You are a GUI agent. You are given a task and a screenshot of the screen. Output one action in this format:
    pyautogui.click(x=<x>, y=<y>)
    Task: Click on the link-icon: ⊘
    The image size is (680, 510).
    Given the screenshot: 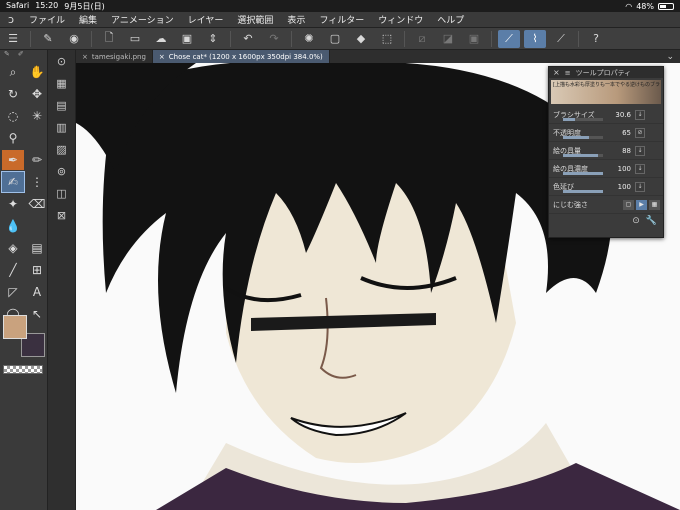 What is the action you would take?
    pyautogui.click(x=640, y=132)
    